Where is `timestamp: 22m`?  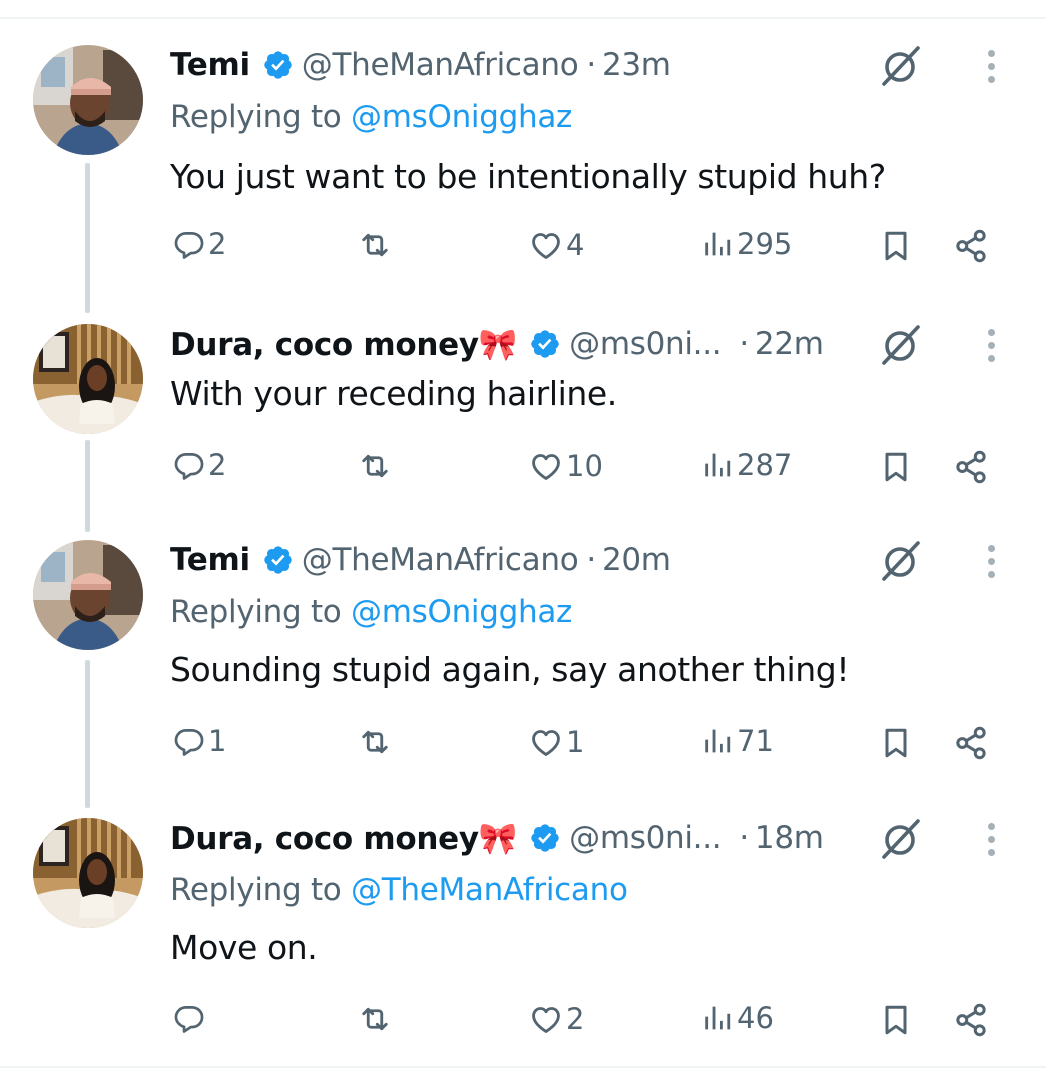
timestamp: 22m is located at coordinates (789, 344).